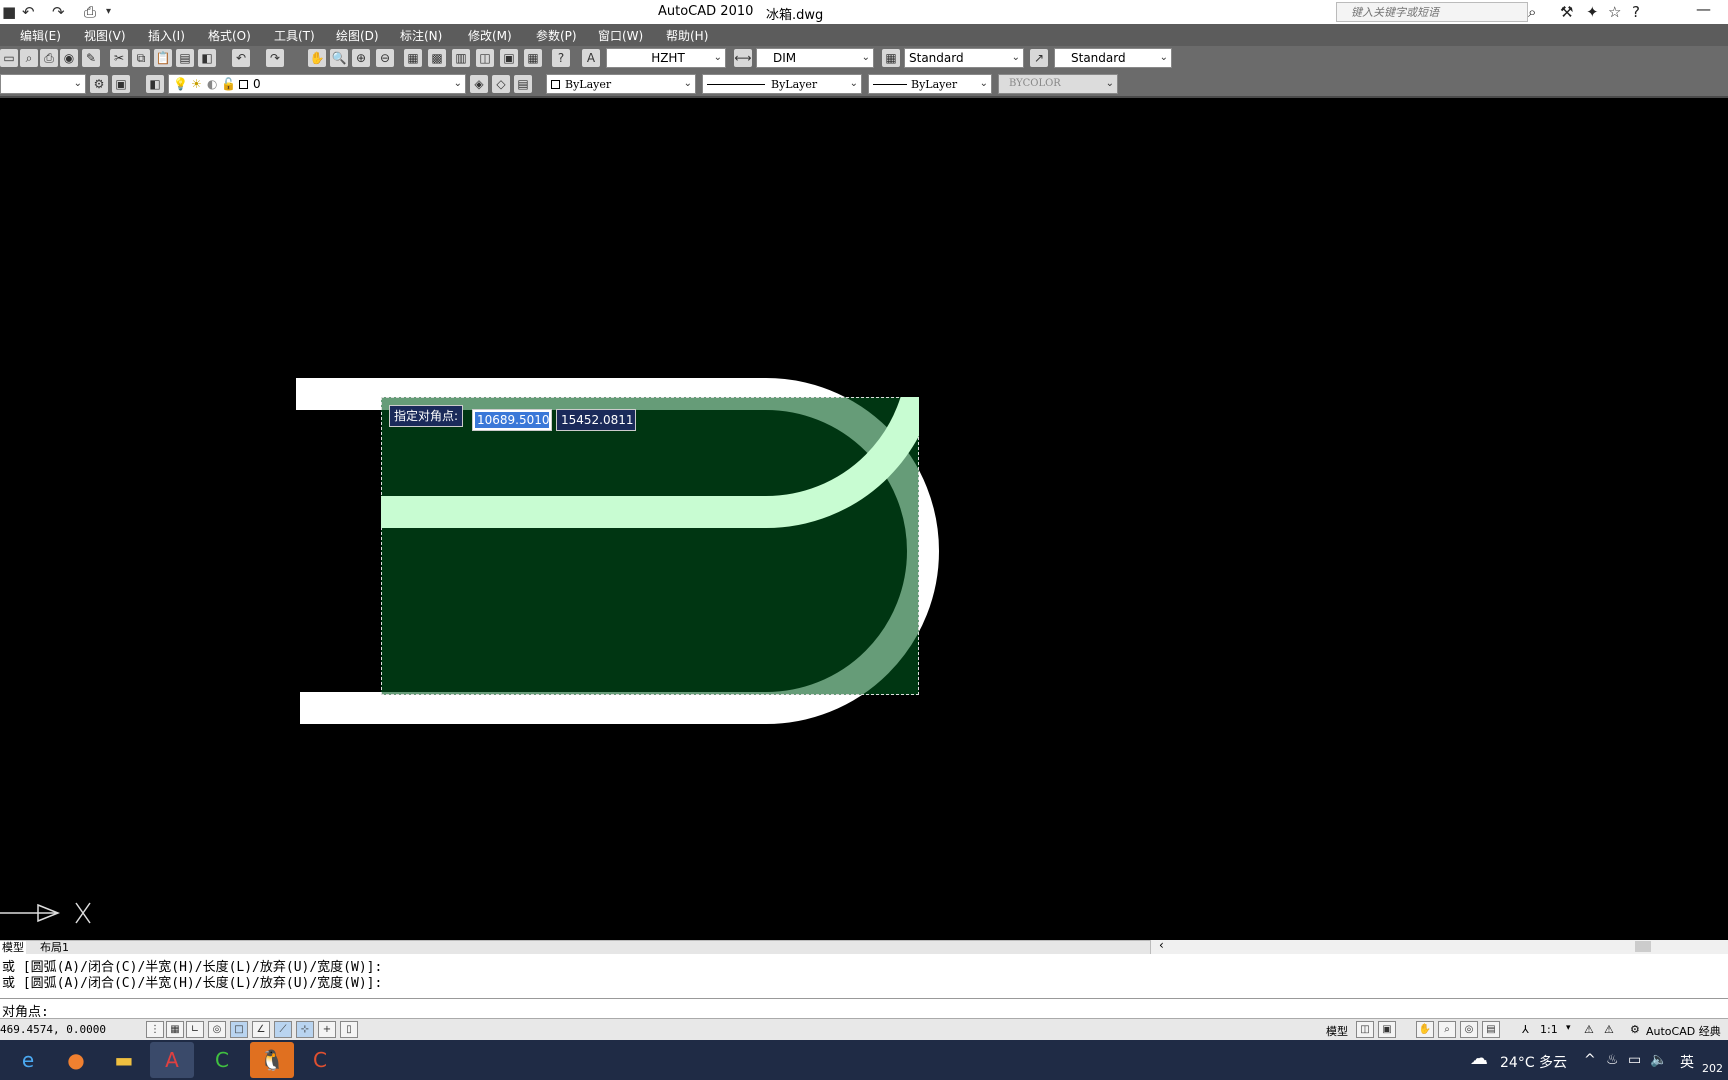 The image size is (1728, 1080). I want to click on satellite-icon: ✦, so click(1592, 12).